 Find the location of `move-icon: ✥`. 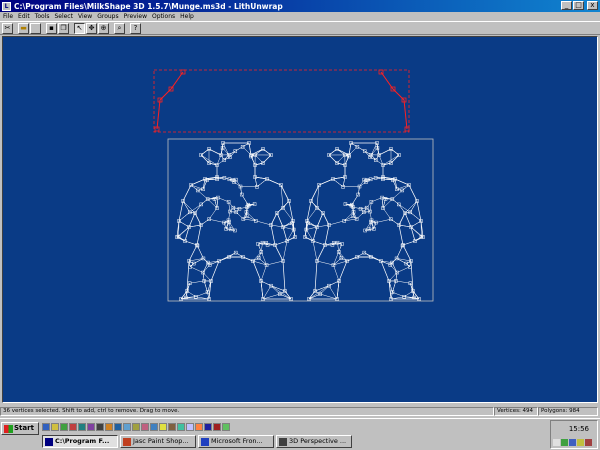

move-icon: ✥ is located at coordinates (91, 28).